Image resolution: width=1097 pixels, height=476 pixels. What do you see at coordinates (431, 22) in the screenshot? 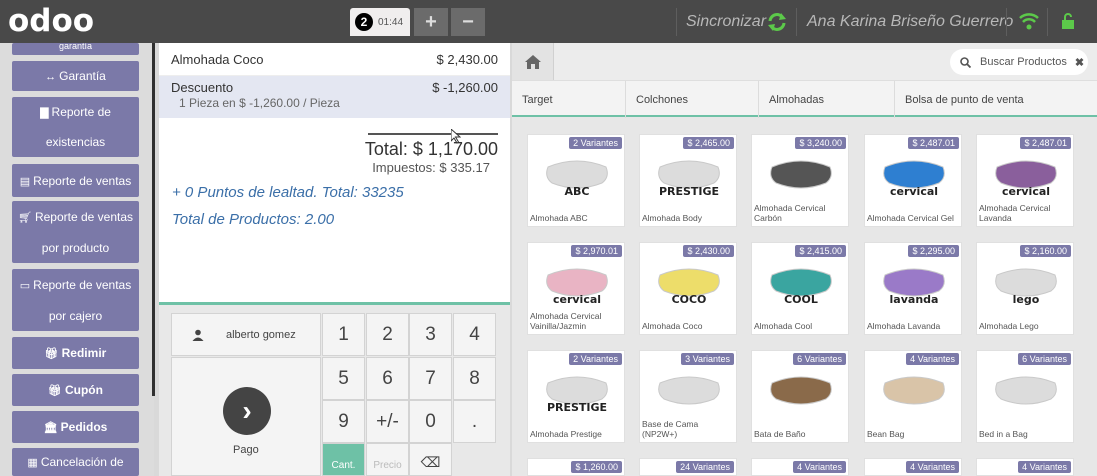
I see `new-order-button: +` at bounding box center [431, 22].